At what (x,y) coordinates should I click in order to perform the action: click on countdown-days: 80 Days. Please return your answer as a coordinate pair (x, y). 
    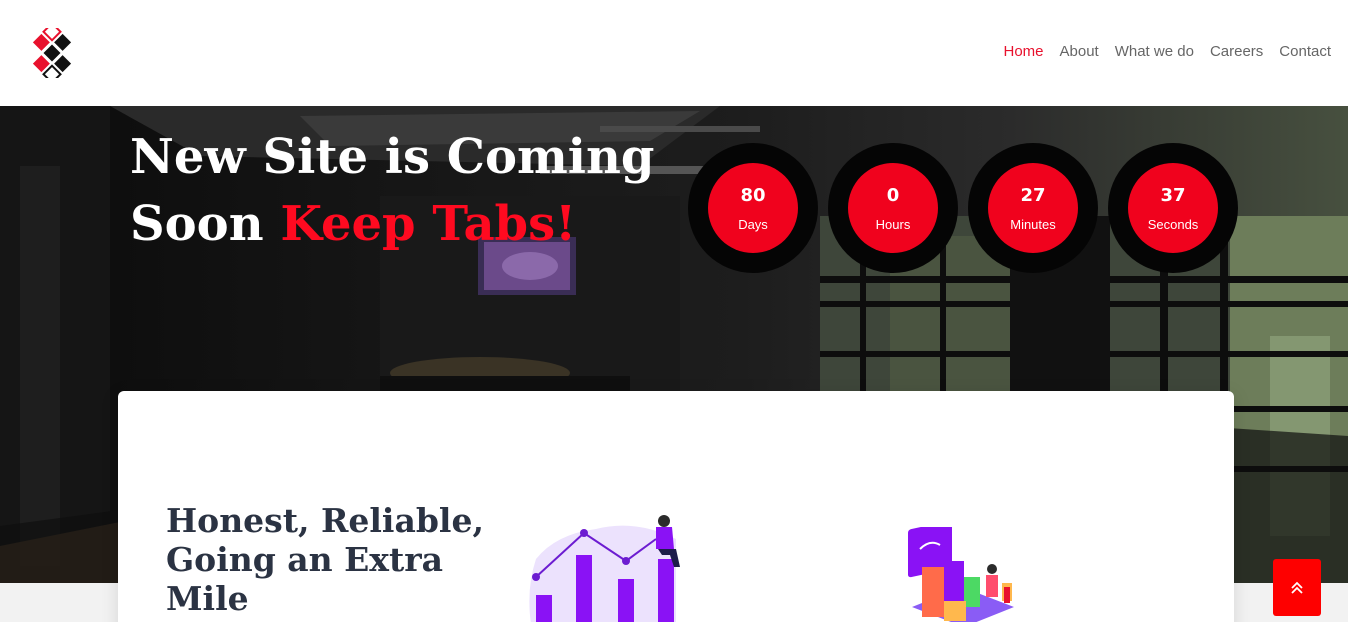
    Looking at the image, I should click on (753, 208).